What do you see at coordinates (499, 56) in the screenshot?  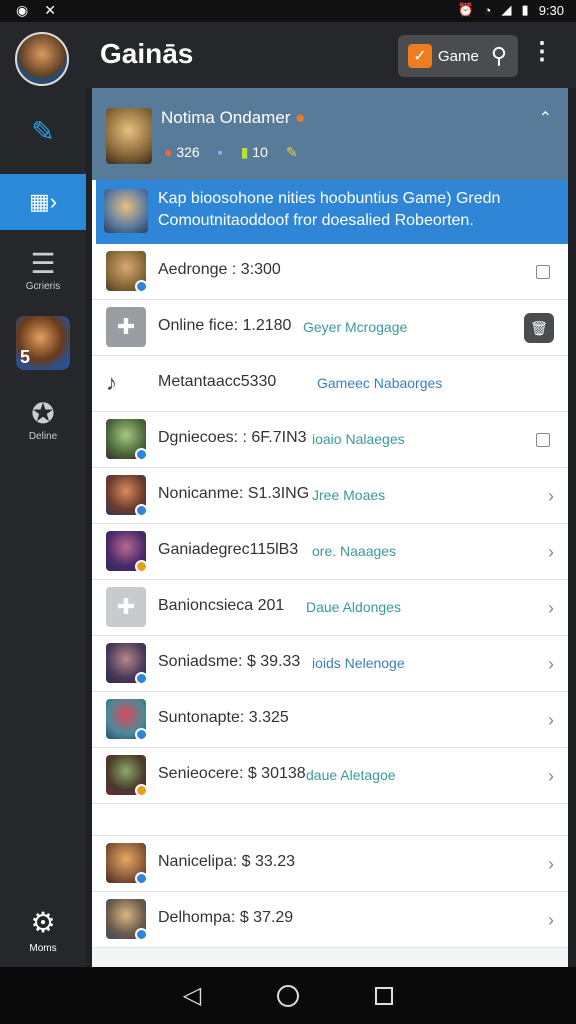 I see `search-icon: ⚲` at bounding box center [499, 56].